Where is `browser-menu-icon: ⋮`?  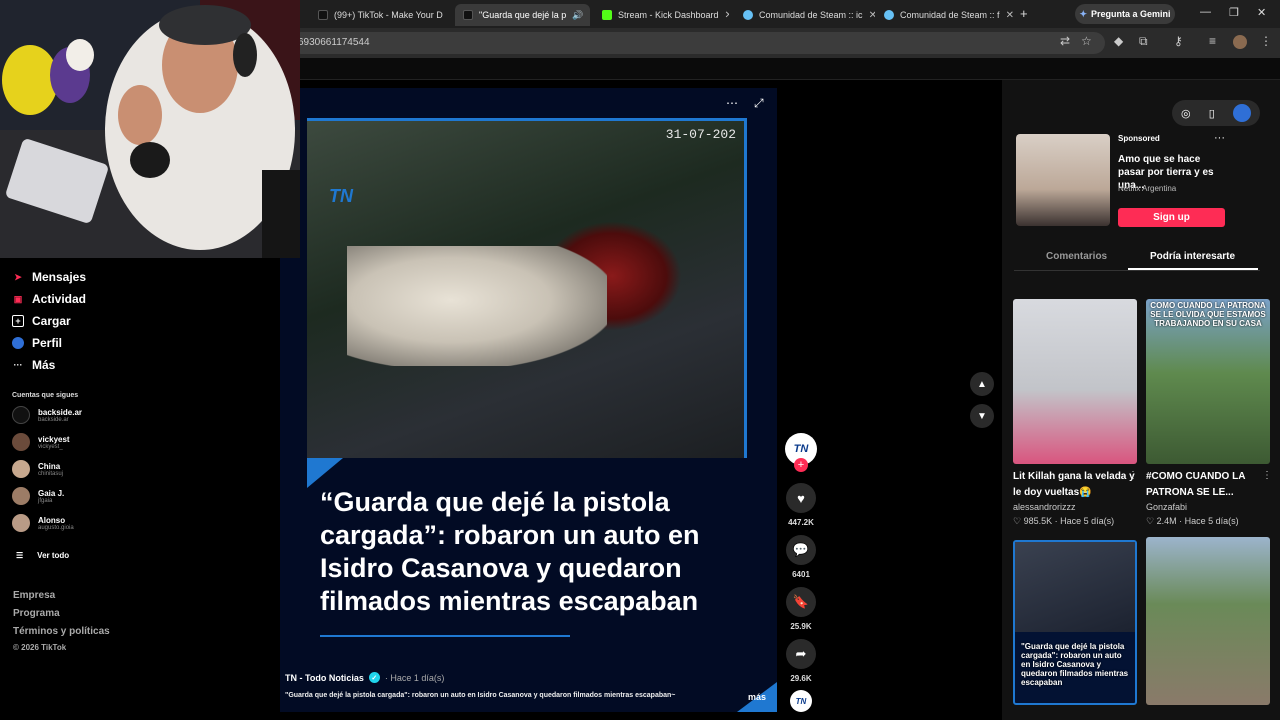 browser-menu-icon: ⋮ is located at coordinates (1266, 41).